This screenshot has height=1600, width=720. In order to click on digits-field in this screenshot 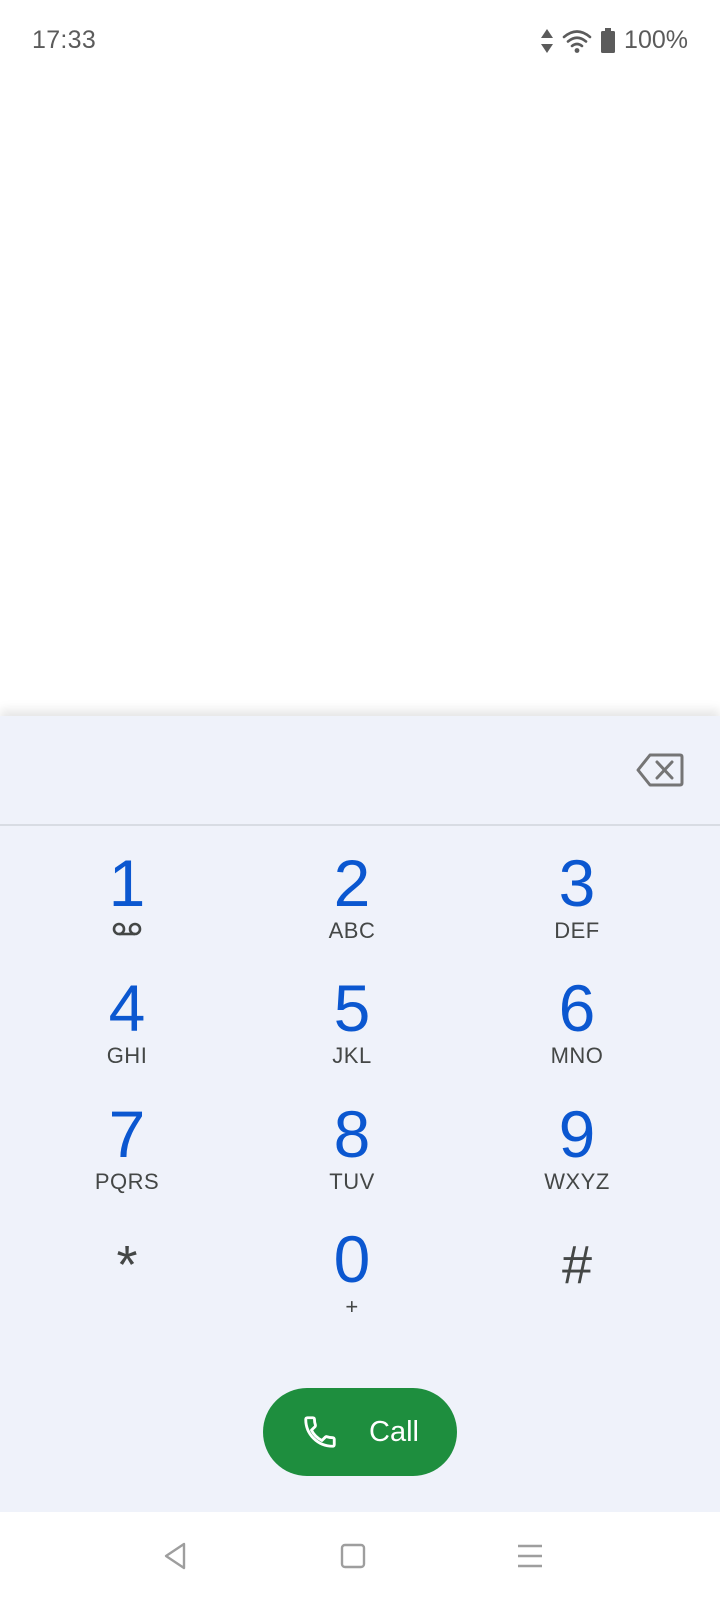, I will do `click(320, 770)`.